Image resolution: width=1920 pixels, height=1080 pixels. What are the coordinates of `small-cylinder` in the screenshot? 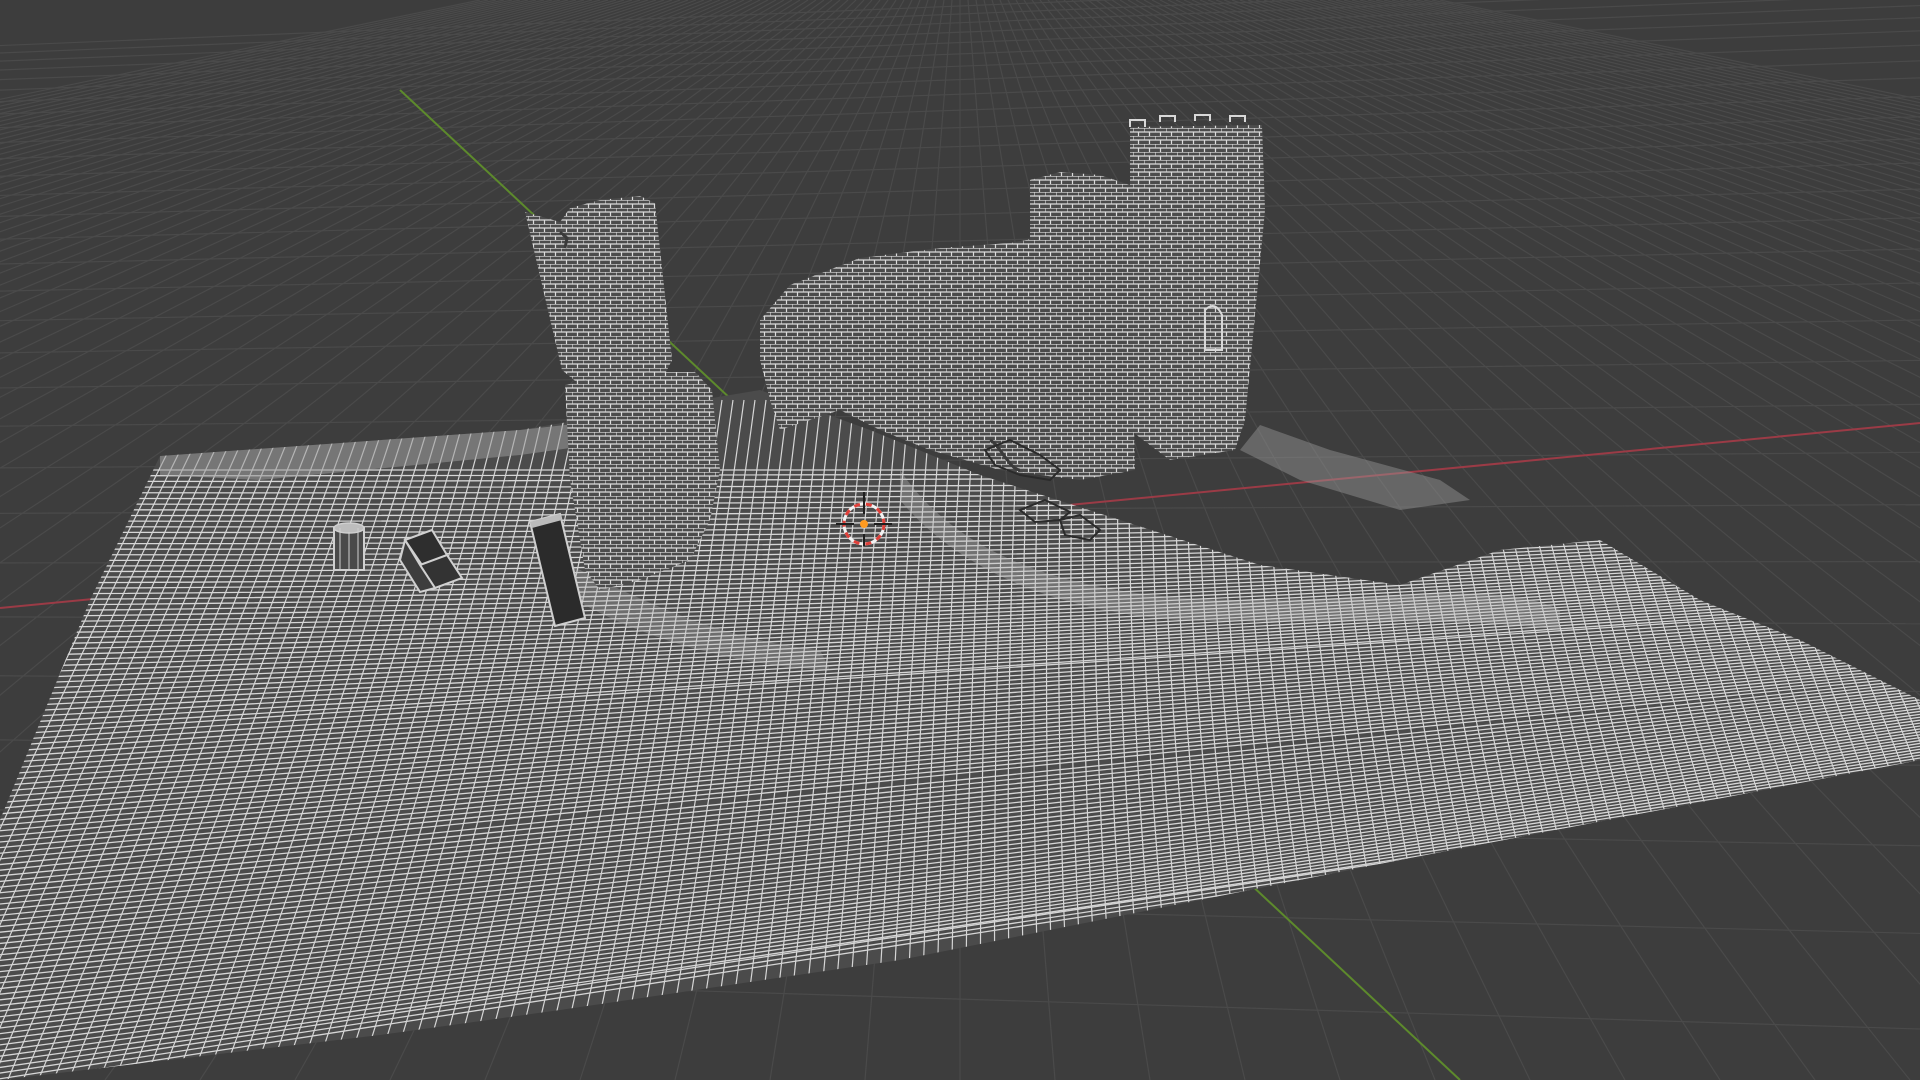 It's located at (349, 546).